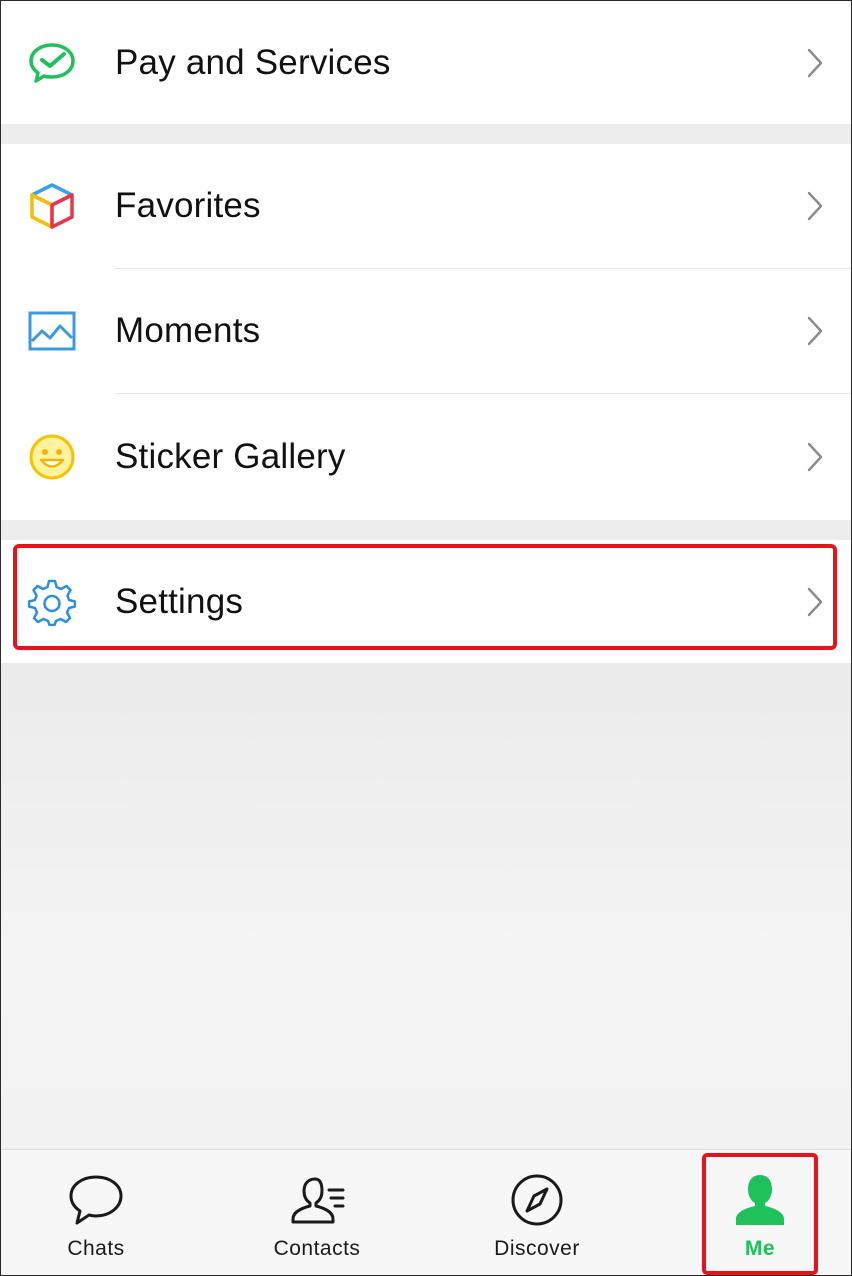  What do you see at coordinates (537, 1248) in the screenshot?
I see `tab-label-discover: Discover` at bounding box center [537, 1248].